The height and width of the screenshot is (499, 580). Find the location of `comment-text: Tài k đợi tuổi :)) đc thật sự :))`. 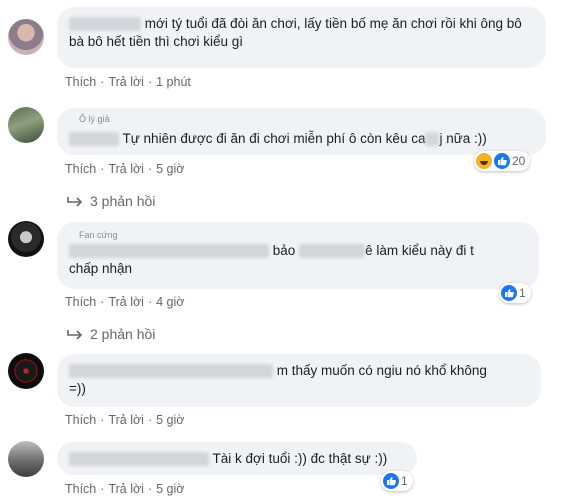

comment-text: Tài k đợi tuổi :)) đc thật sự :)) is located at coordinates (300, 458).